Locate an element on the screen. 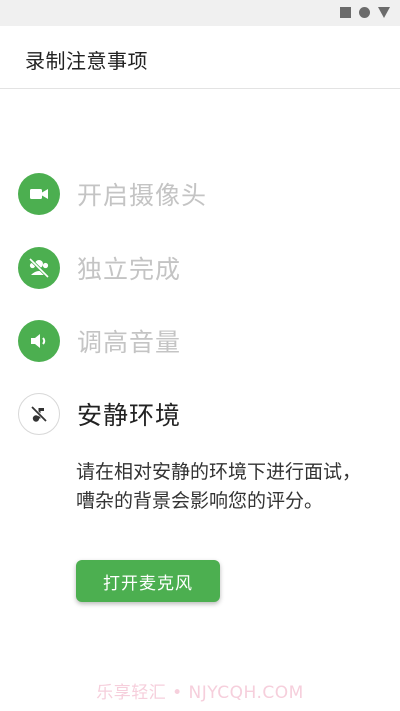 The image size is (400, 711). app-bar: 录制注意事项 is located at coordinates (200, 57).